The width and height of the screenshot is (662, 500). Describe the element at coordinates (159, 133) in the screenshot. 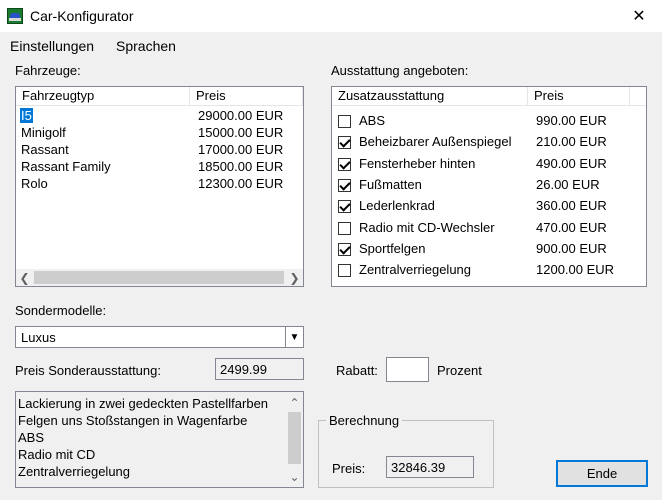

I see `table-row: Minigolf 15000.00 EUR` at that location.